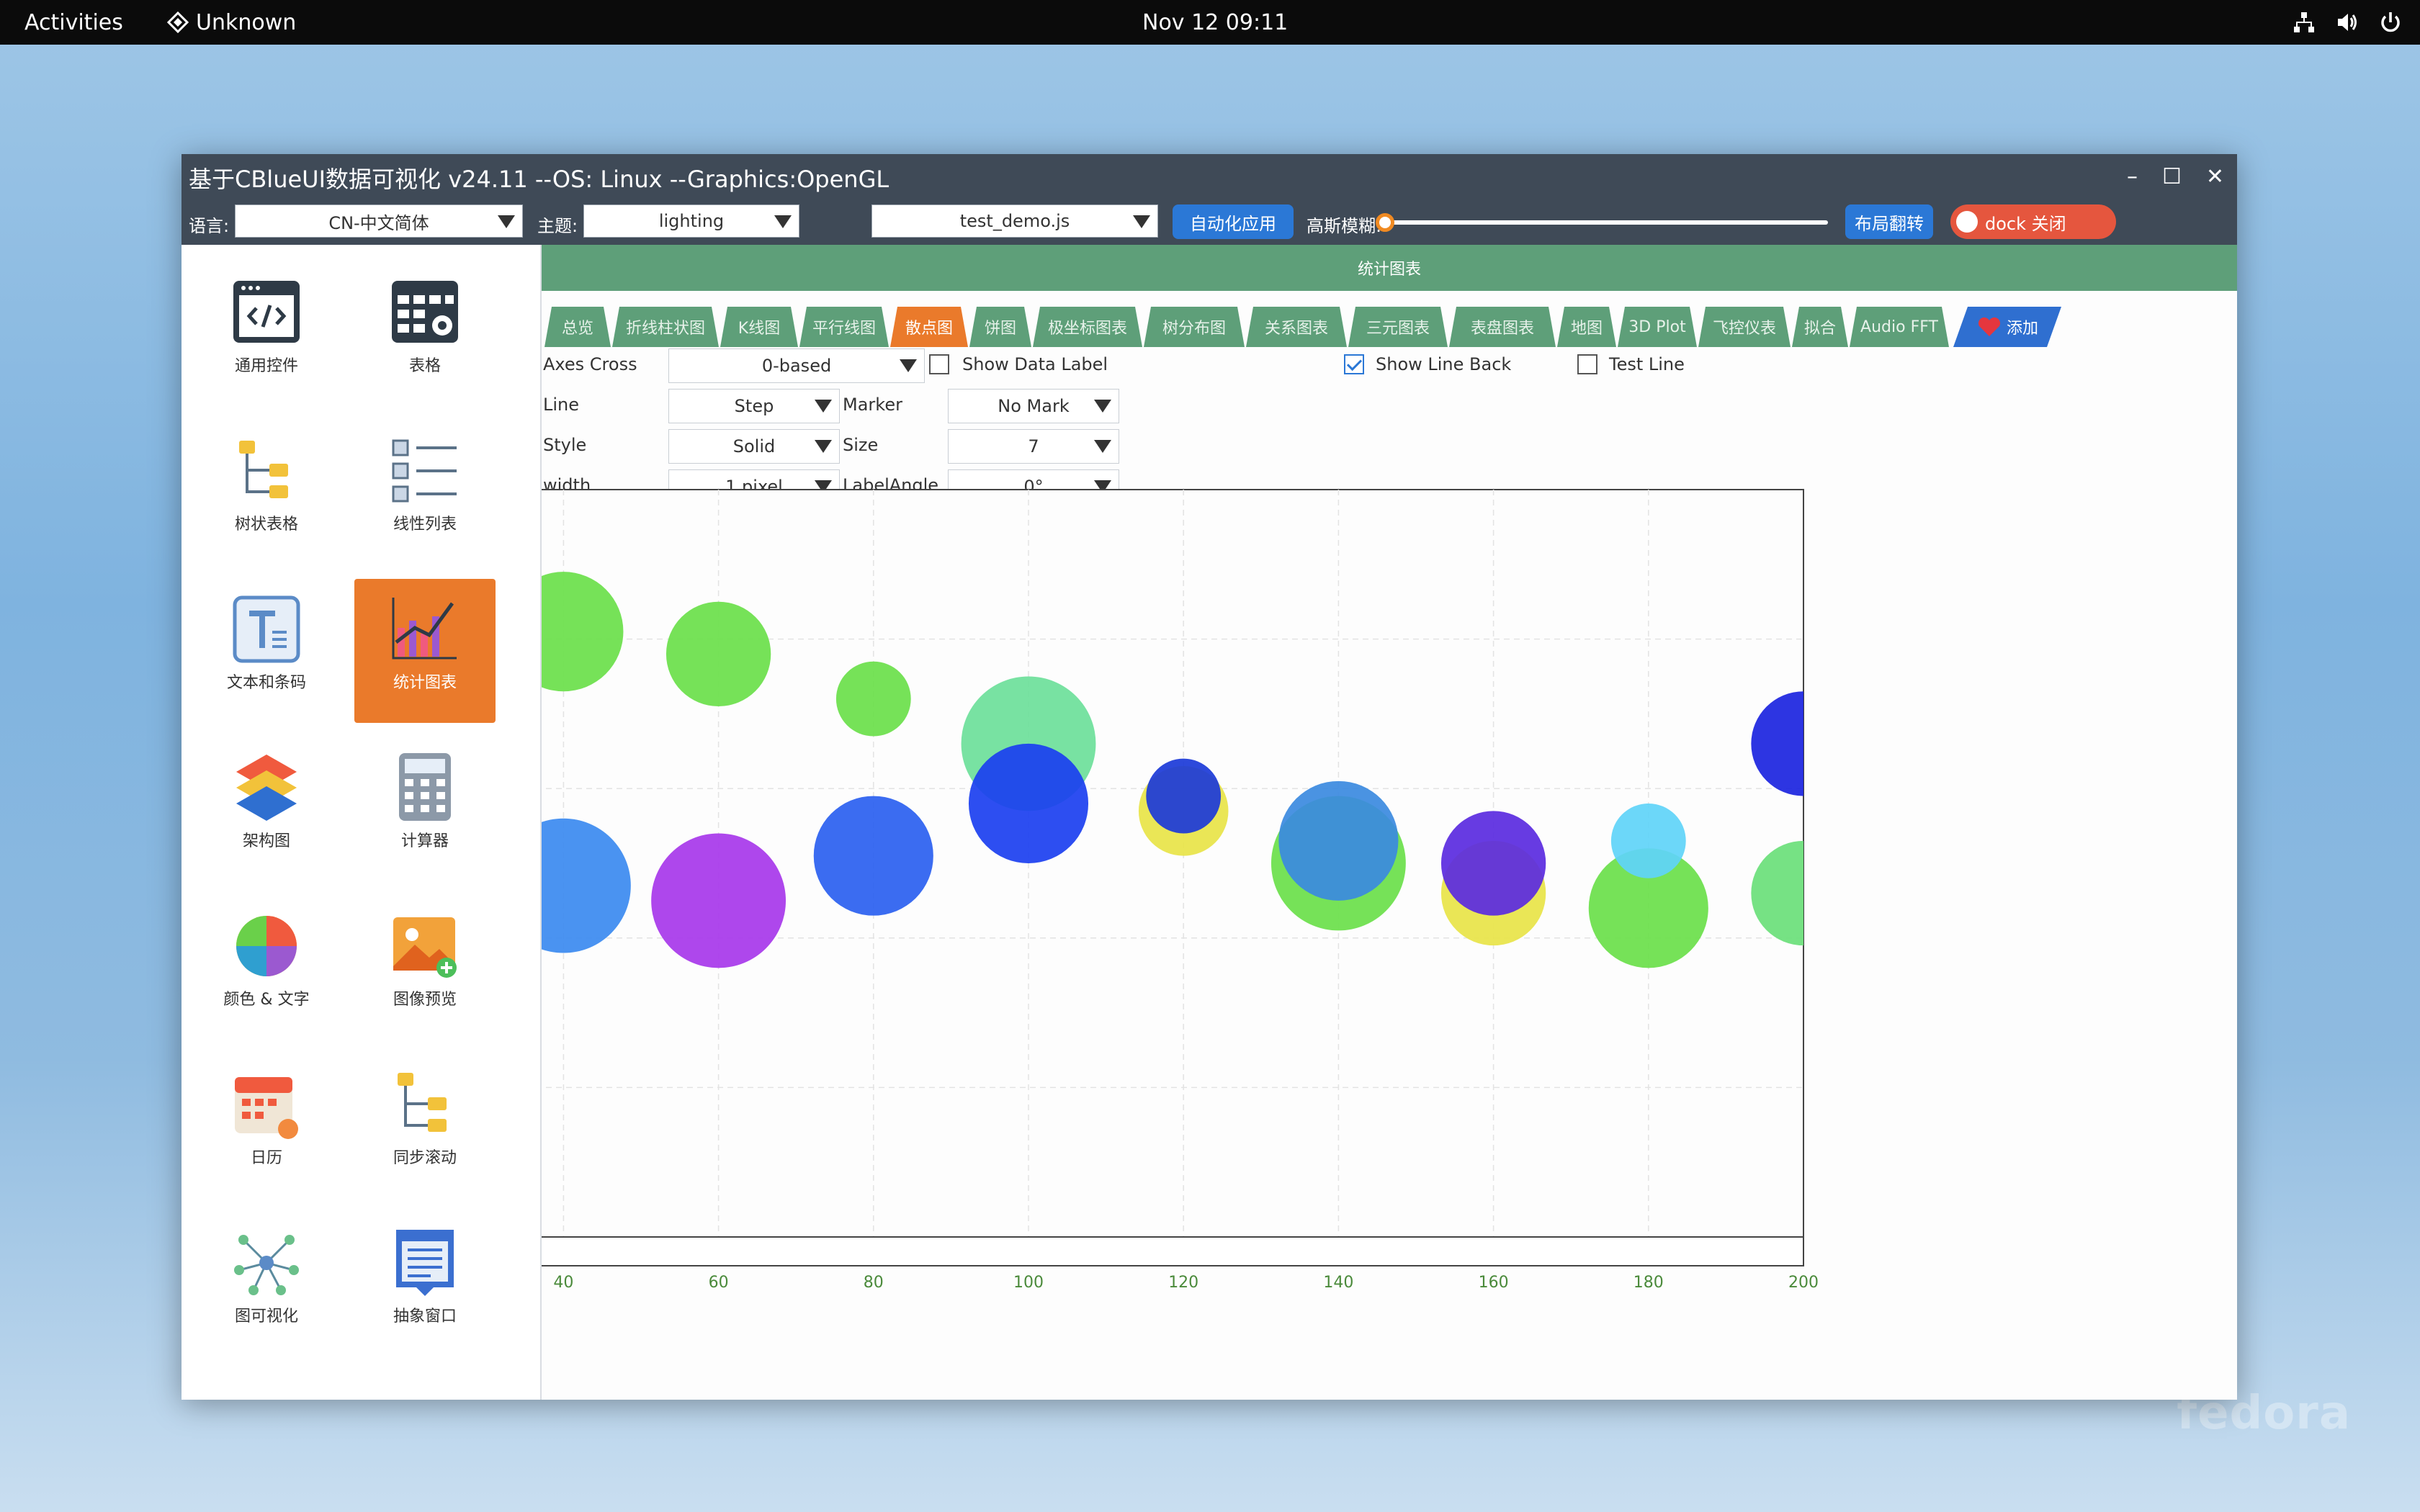 Image resolution: width=2420 pixels, height=1512 pixels. Describe the element at coordinates (266, 683) in the screenshot. I see `sidebar-item-label: 文本和条码` at that location.